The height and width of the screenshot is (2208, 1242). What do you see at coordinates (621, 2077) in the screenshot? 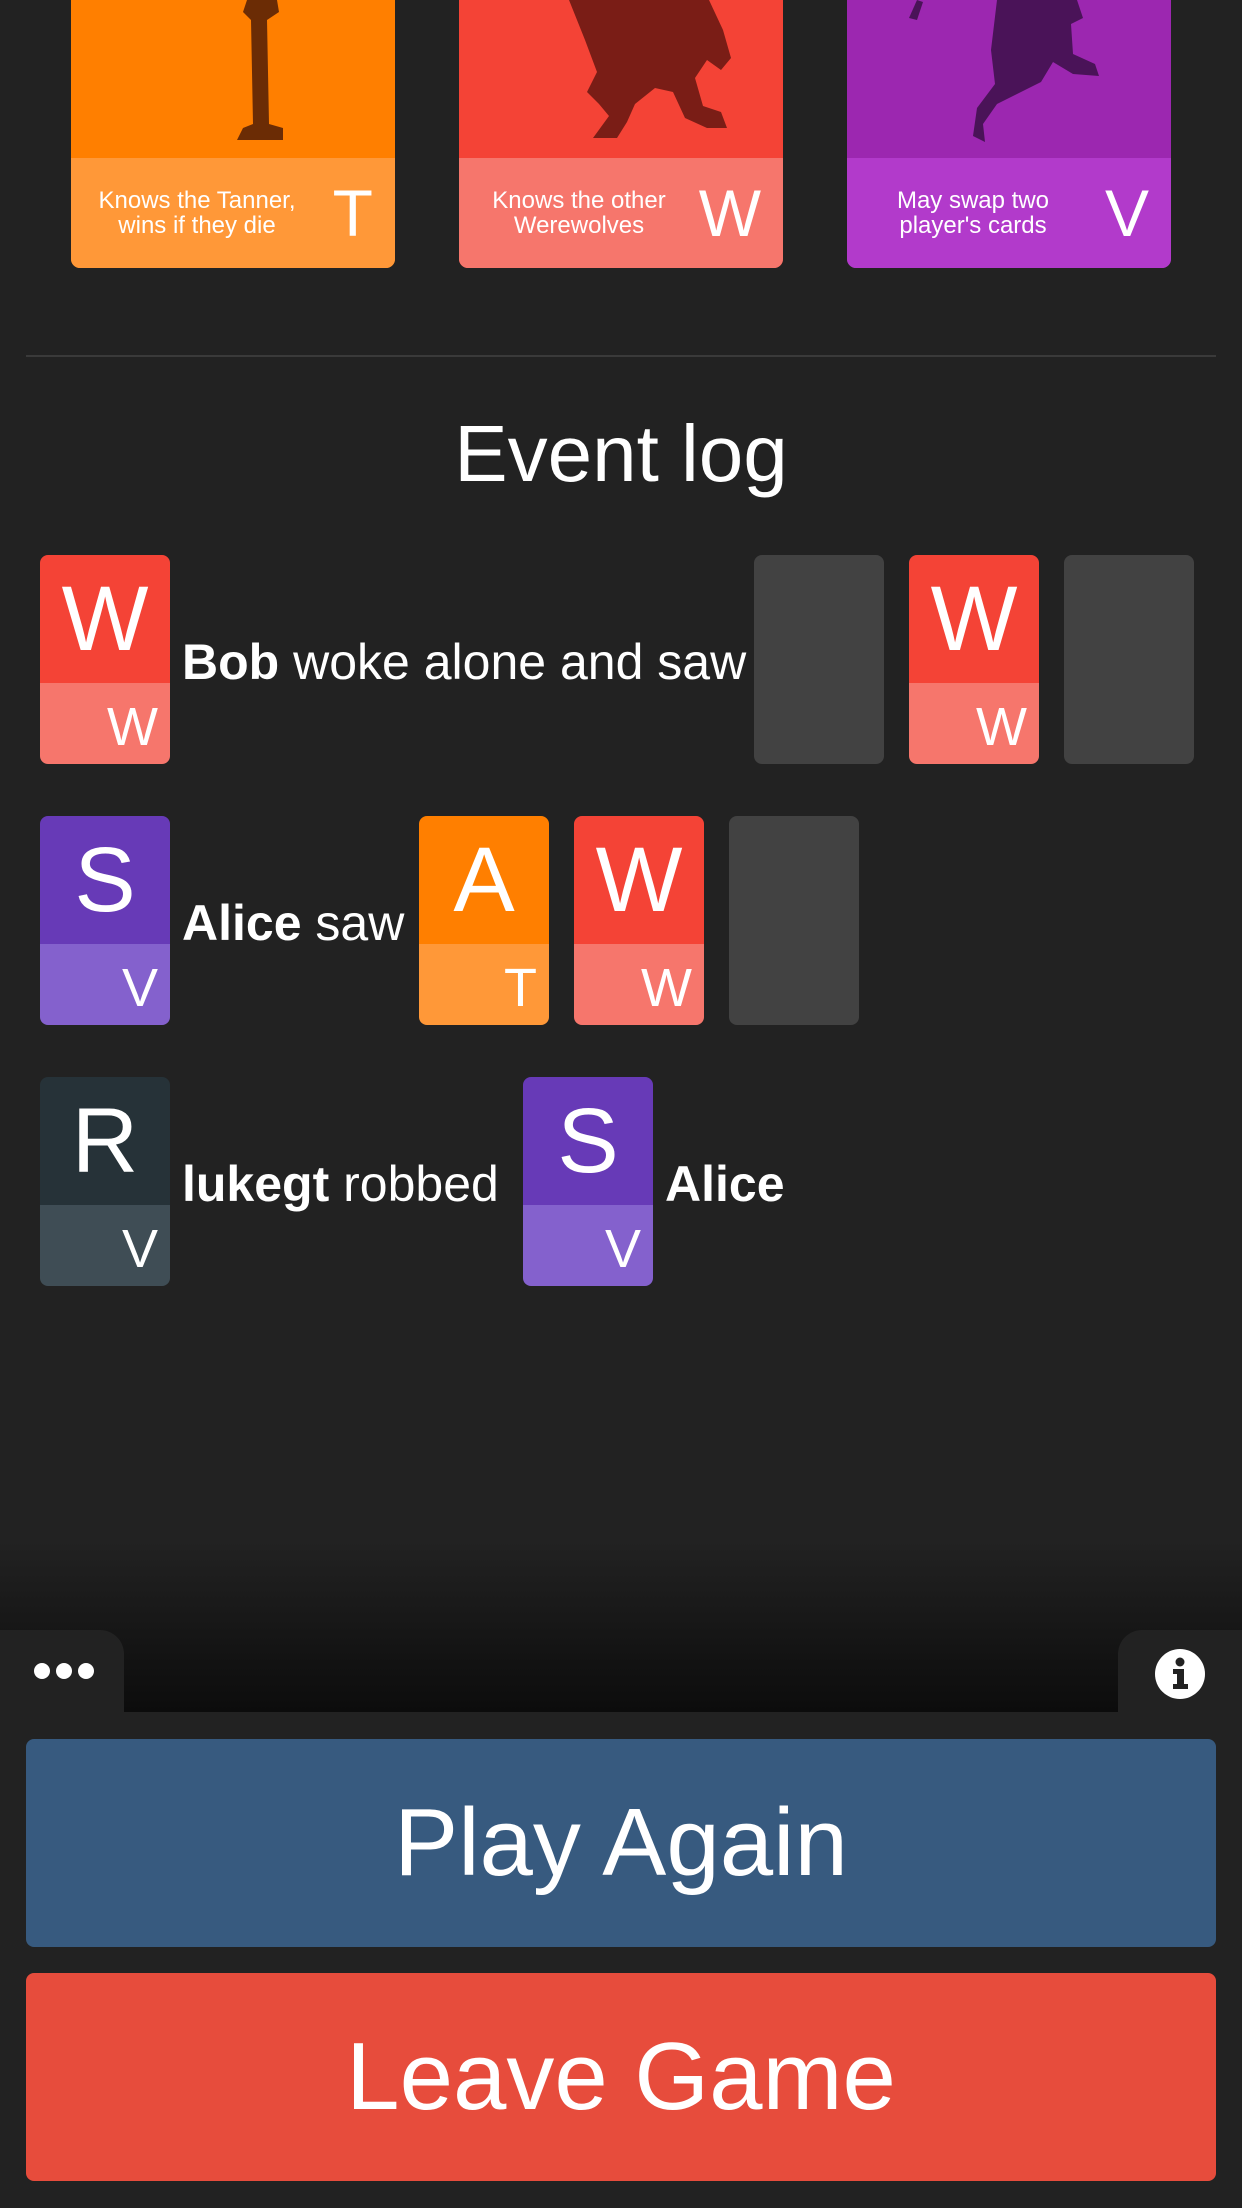
I see `leave-game-button: Leave Game` at bounding box center [621, 2077].